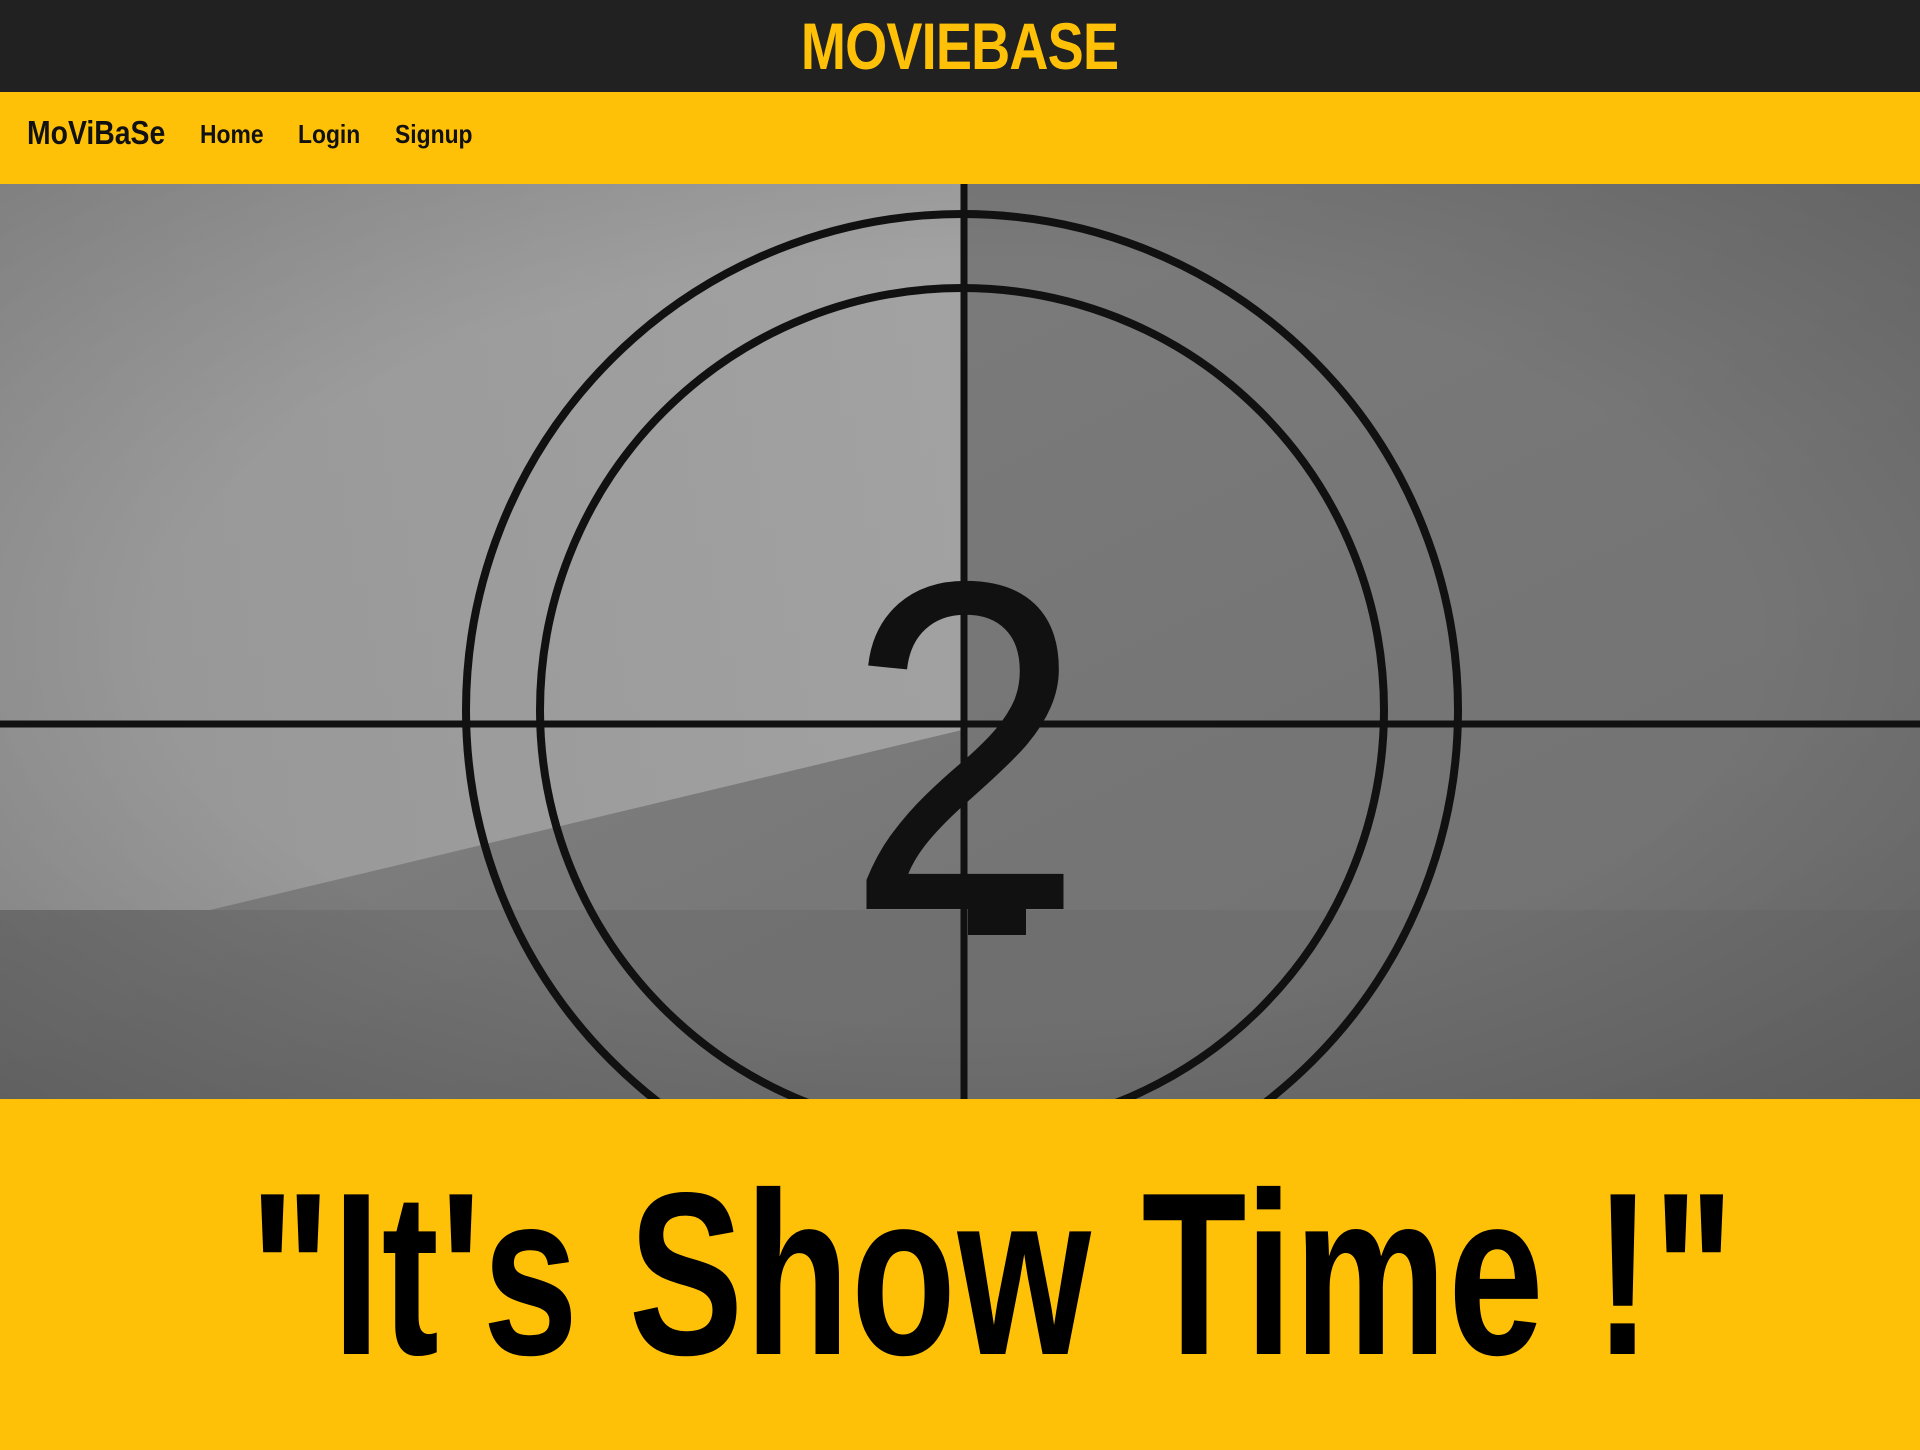 The image size is (1920, 1450). What do you see at coordinates (96, 133) in the screenshot?
I see `navbar-brand: MoViBaSe` at bounding box center [96, 133].